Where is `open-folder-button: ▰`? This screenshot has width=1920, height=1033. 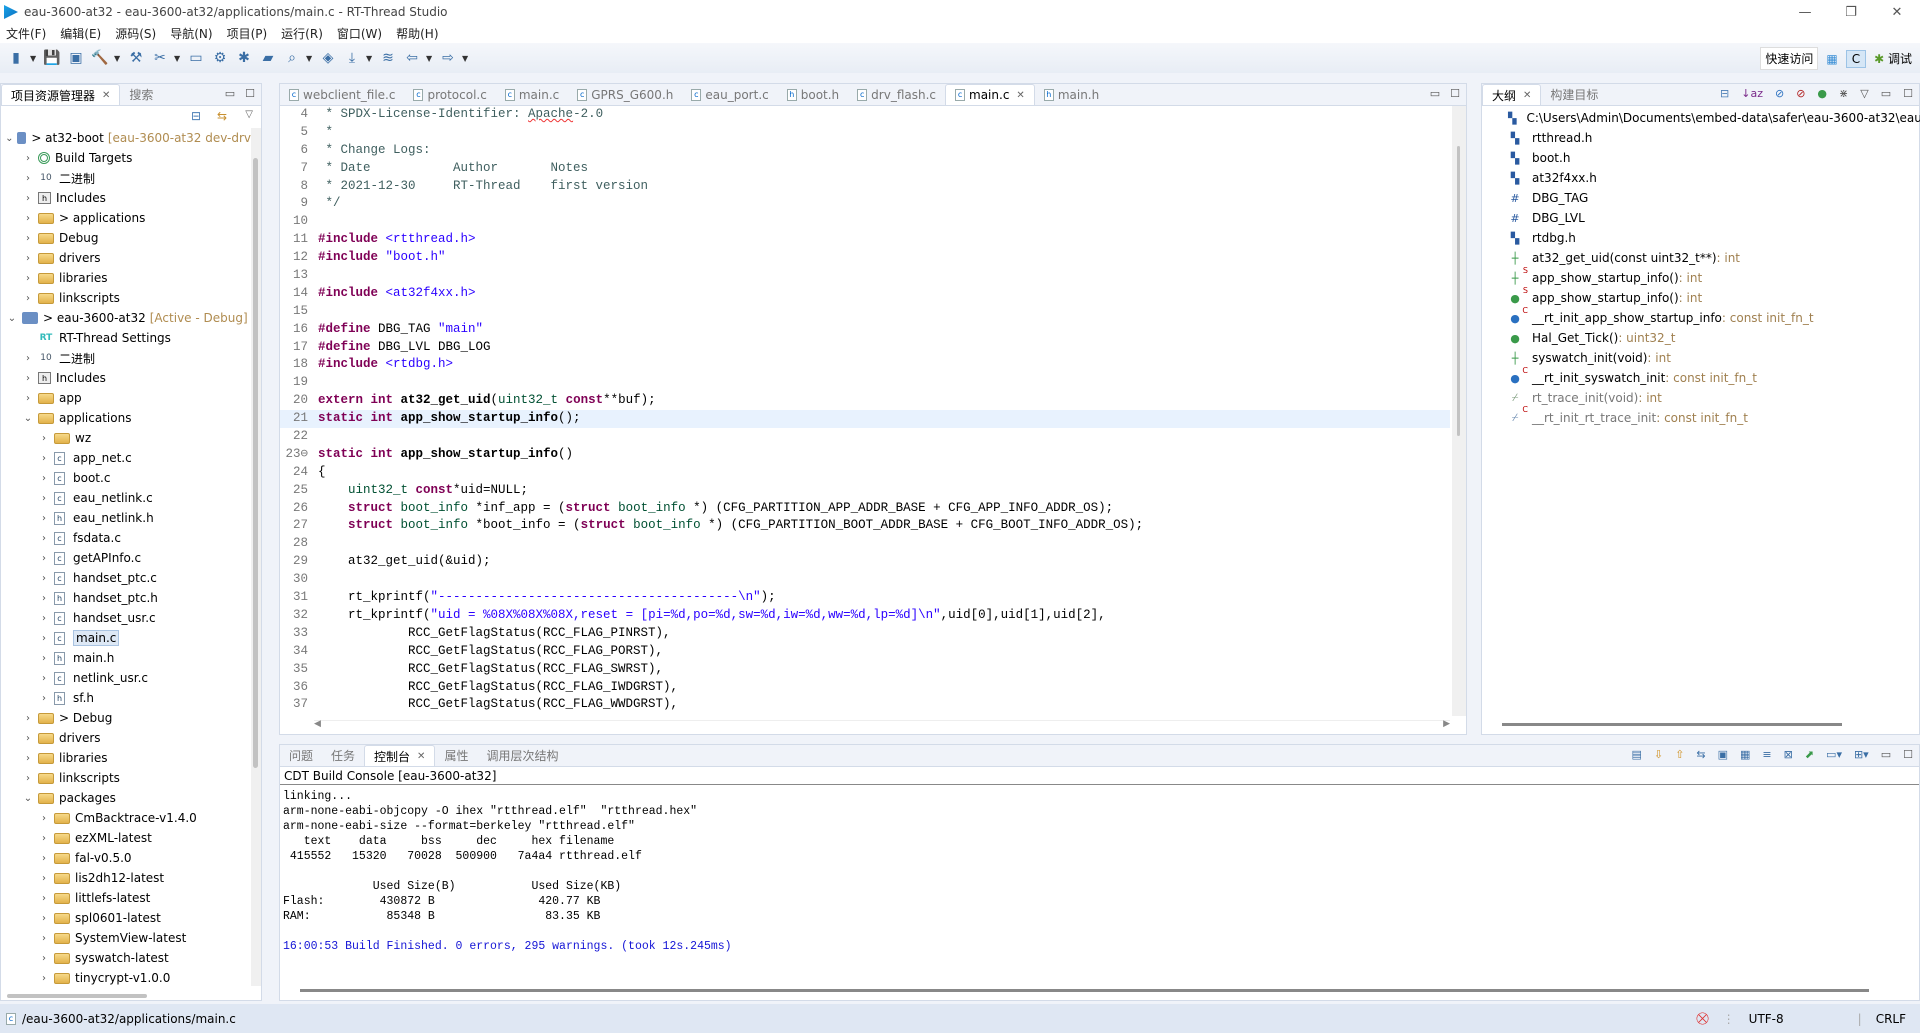
open-folder-button: ▰ is located at coordinates (268, 58).